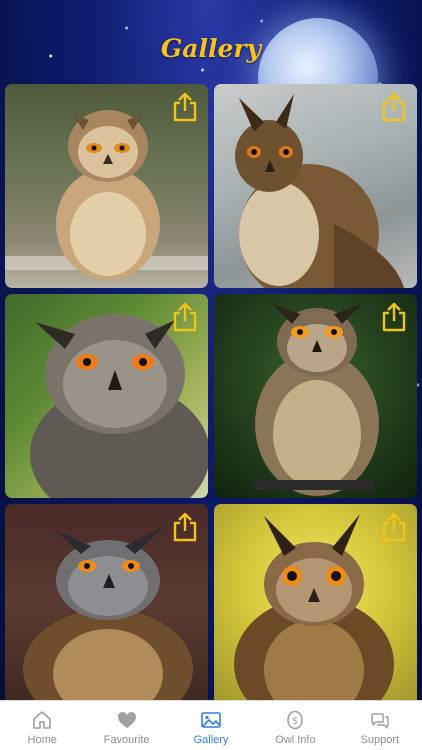 The height and width of the screenshot is (750, 422). I want to click on tab-label: Favourite, so click(126, 740).